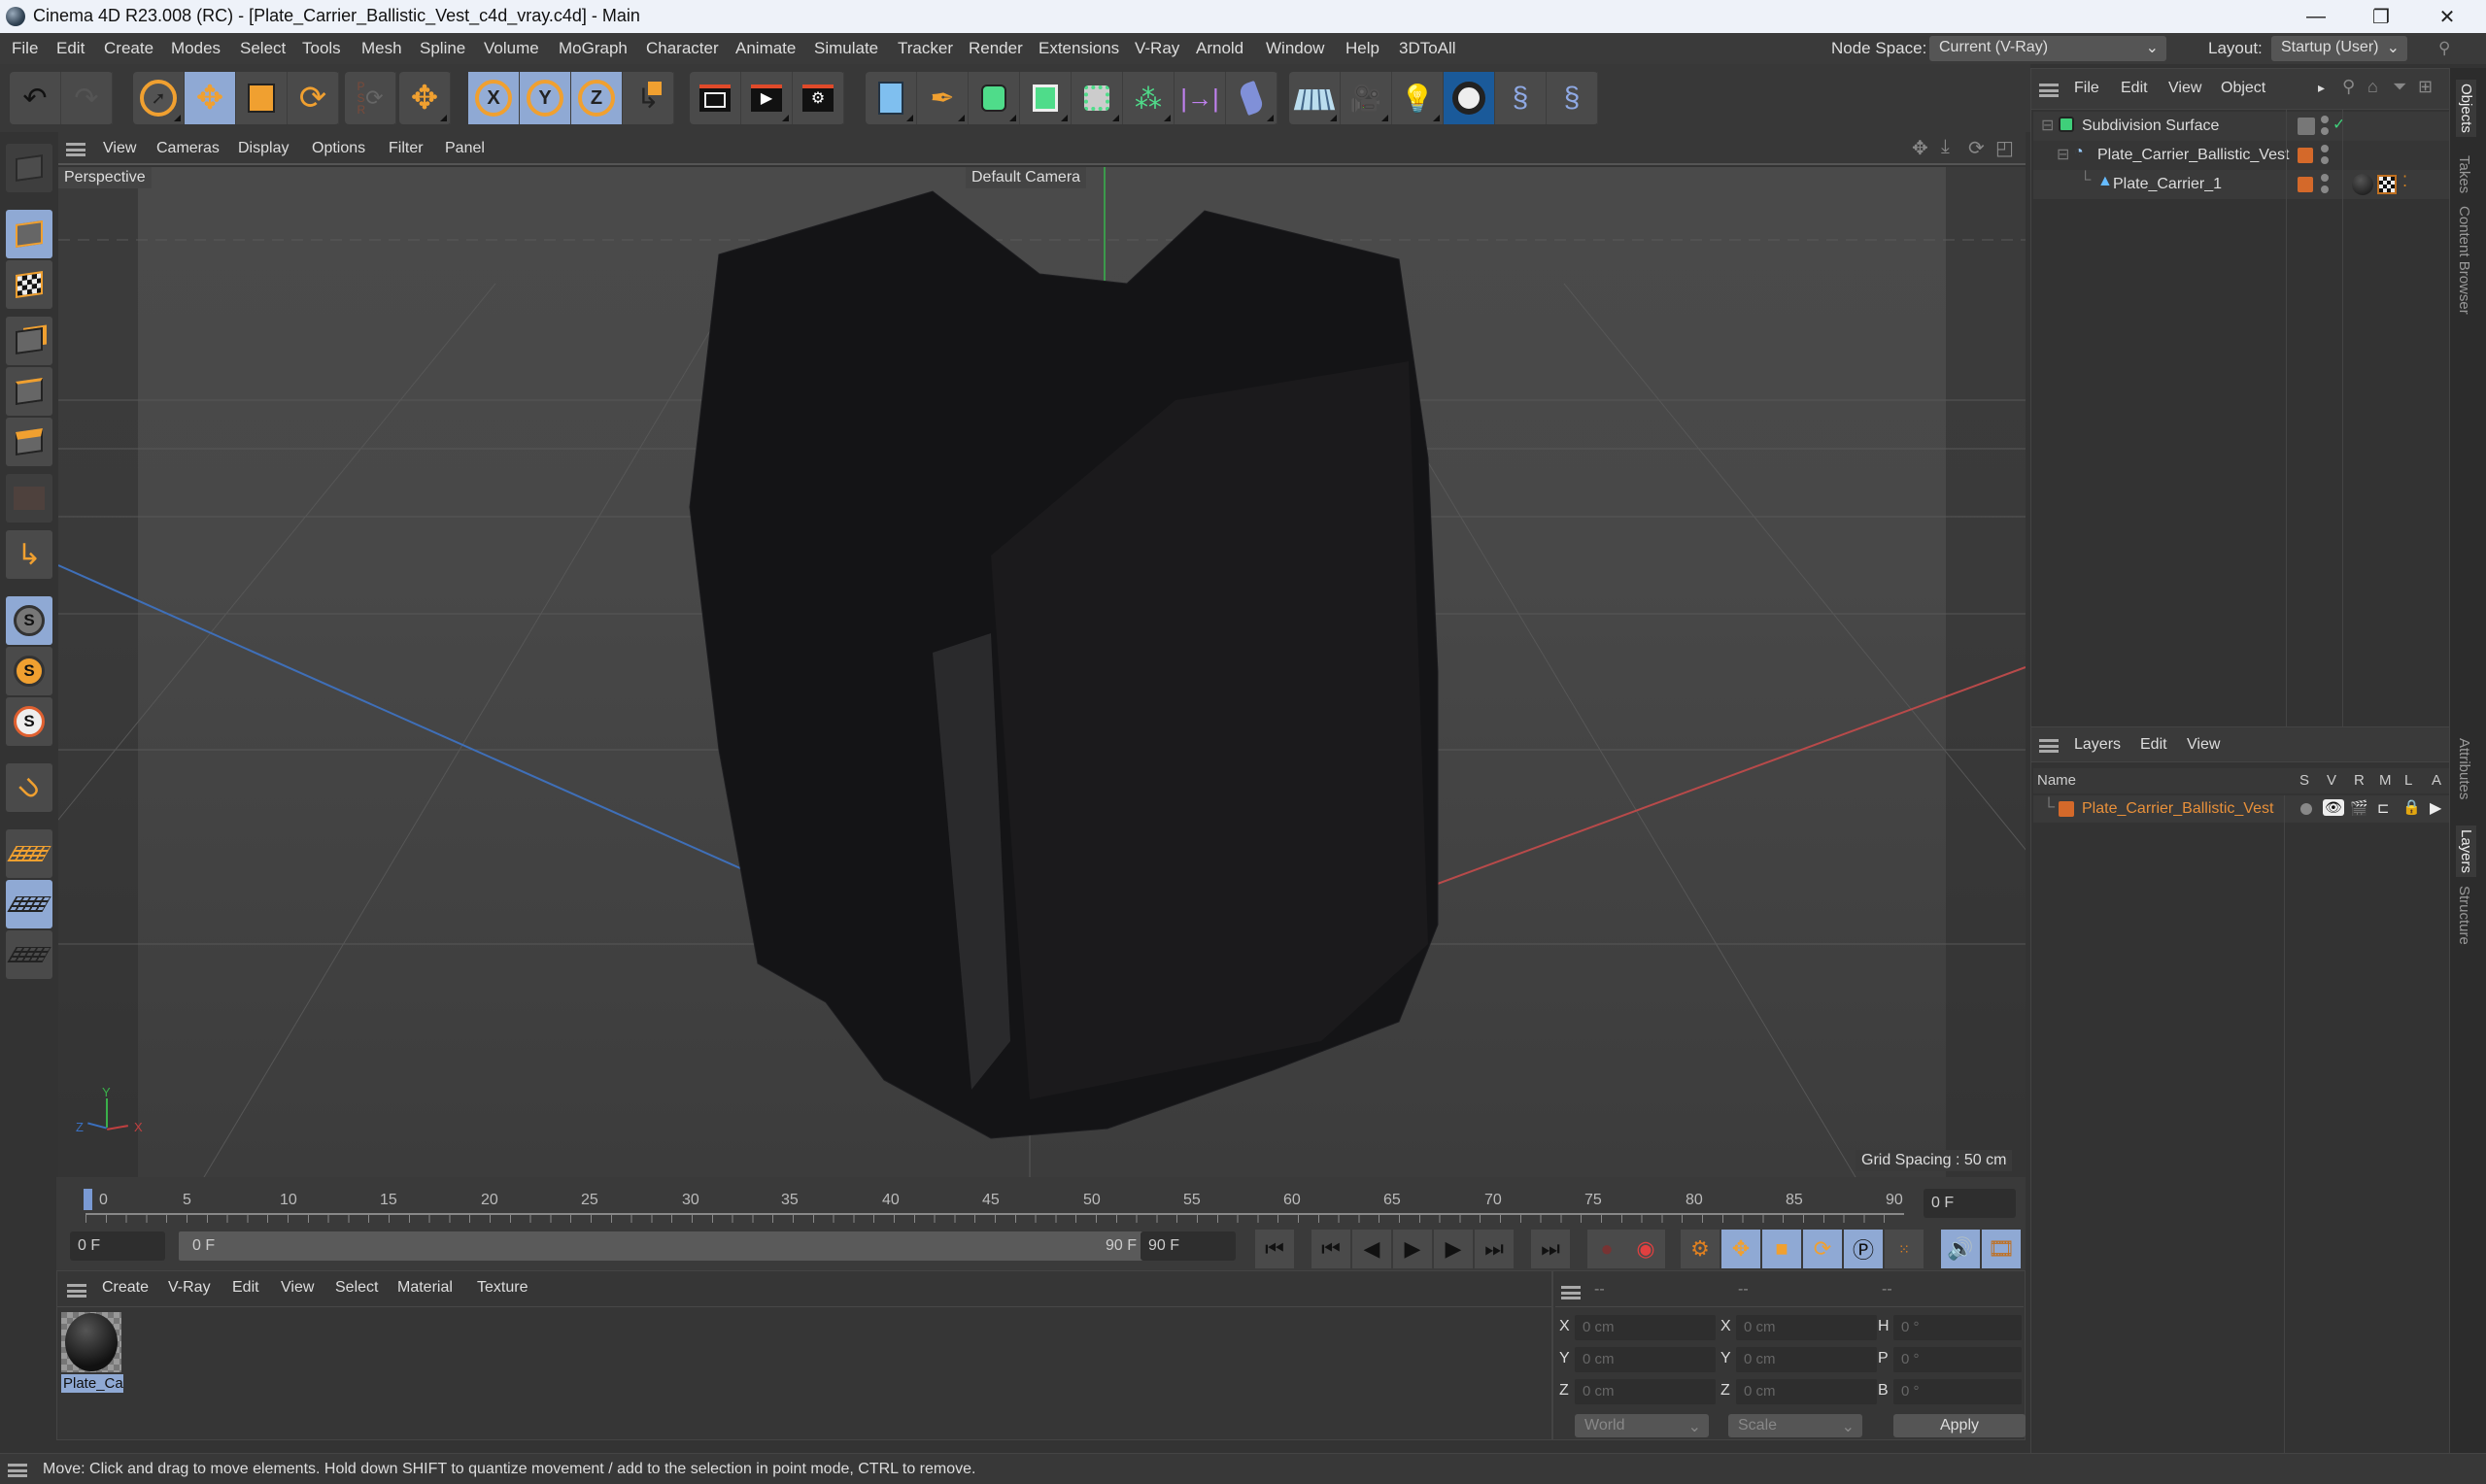 Image resolution: width=2486 pixels, height=1484 pixels. I want to click on solo-icon: S, so click(29, 620).